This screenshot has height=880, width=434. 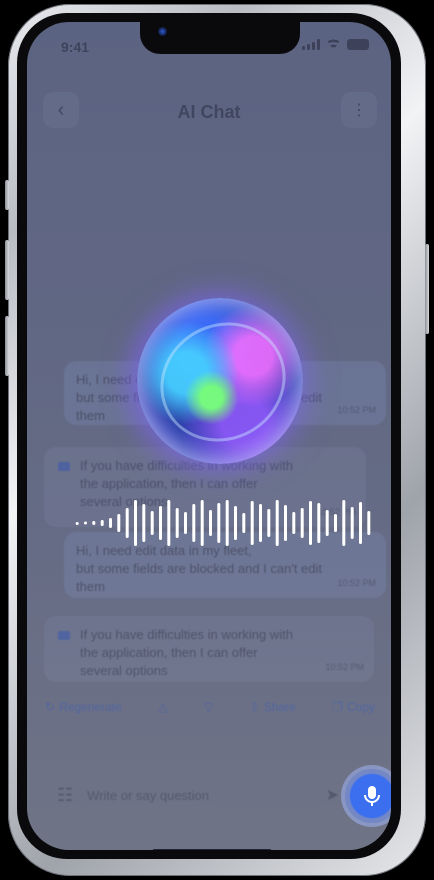 I want to click on microphone-icon, so click(x=372, y=796).